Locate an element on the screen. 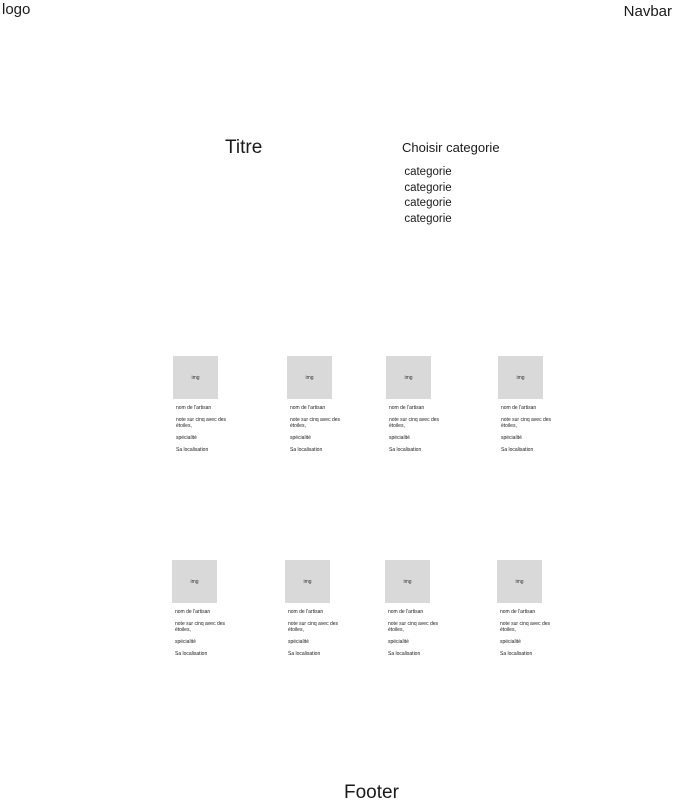 The width and height of the screenshot is (686, 811). category-list: categorie categorie categorie categorie is located at coordinates (428, 196).